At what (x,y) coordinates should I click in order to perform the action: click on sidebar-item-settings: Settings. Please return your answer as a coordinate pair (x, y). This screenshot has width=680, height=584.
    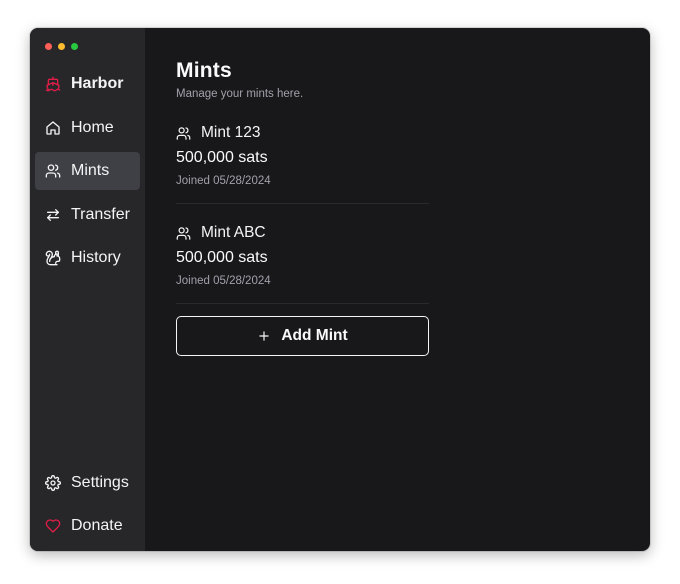
    Looking at the image, I should click on (87, 483).